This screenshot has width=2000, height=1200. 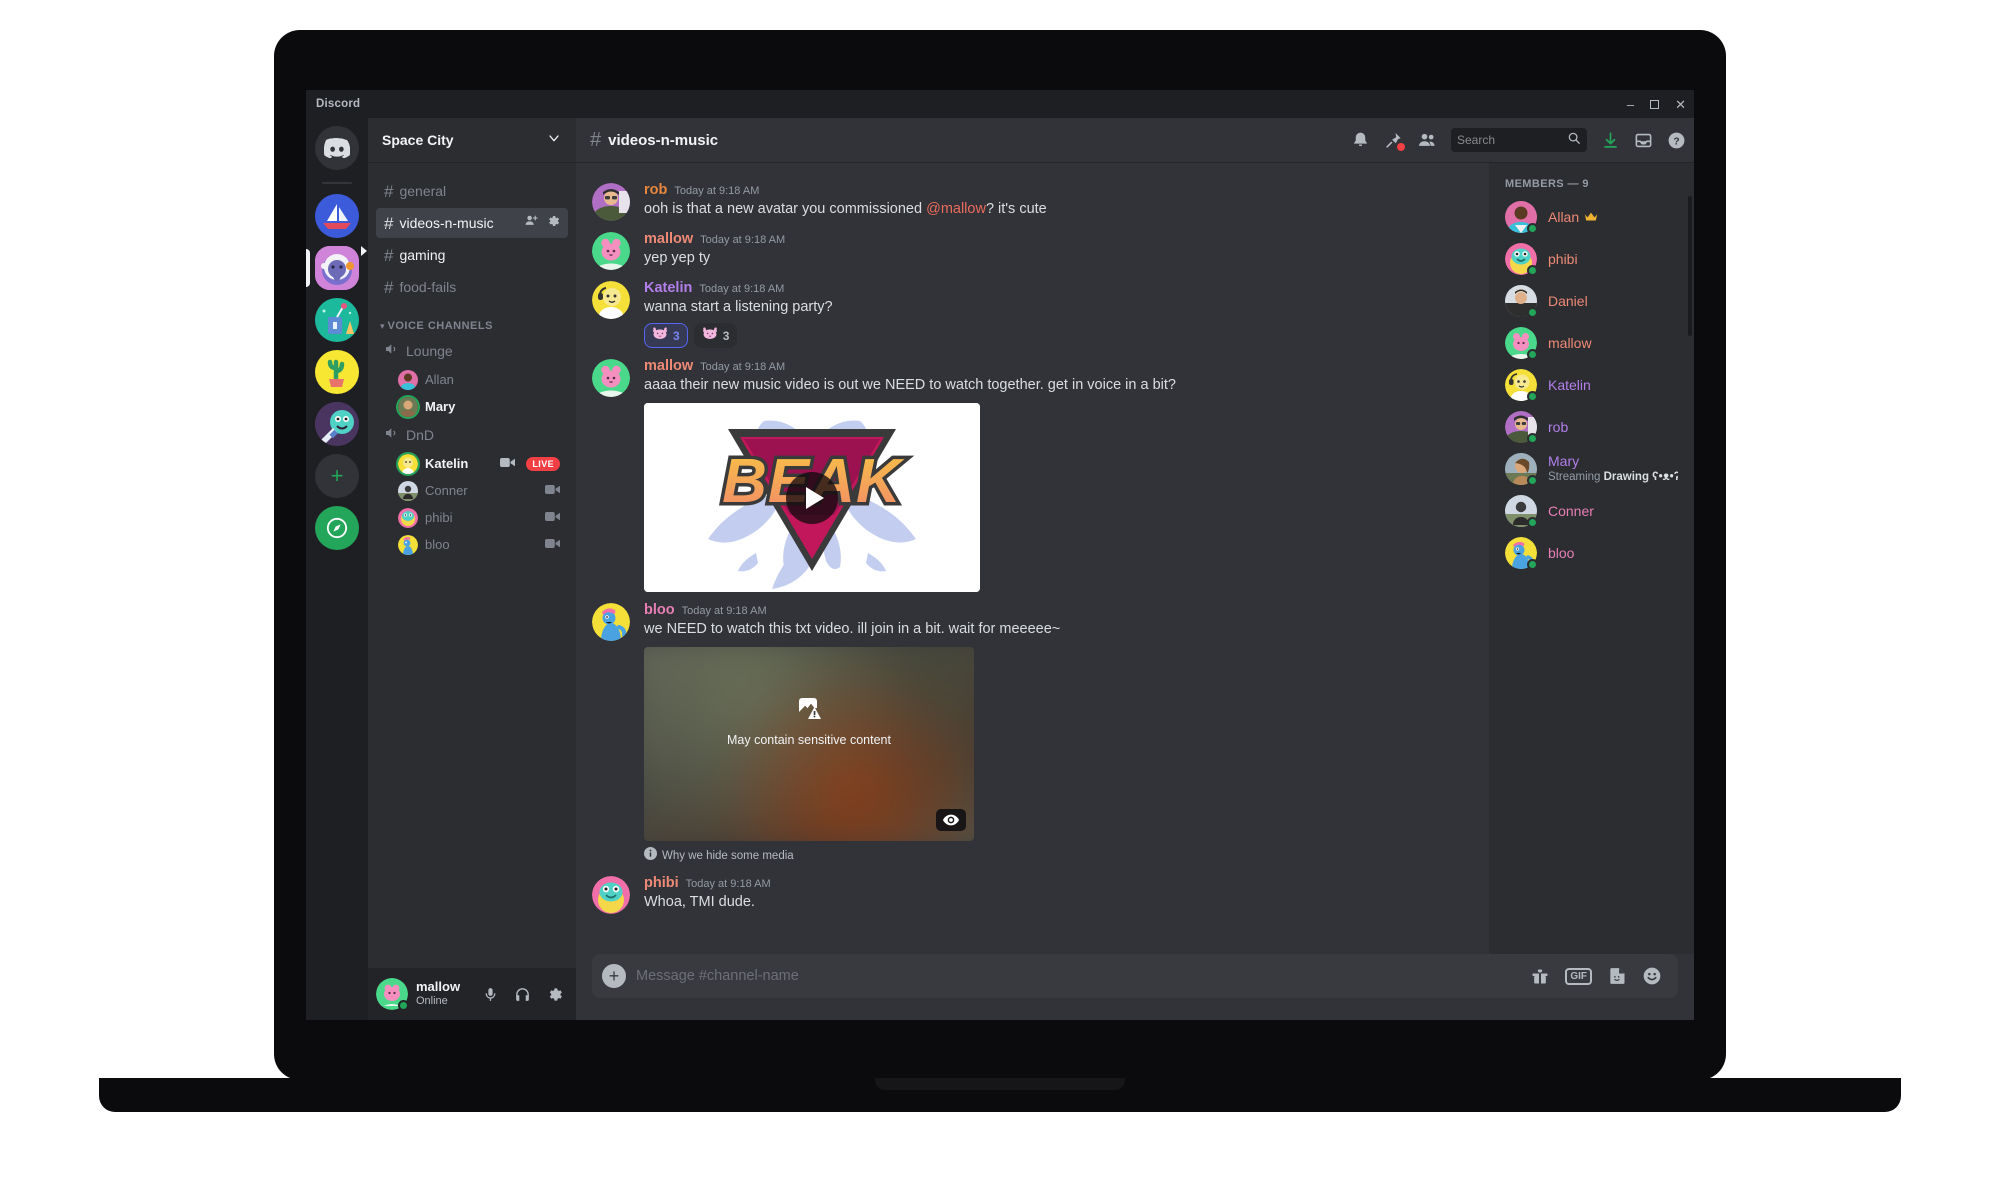 I want to click on server-slot-explore, so click(x=337, y=528).